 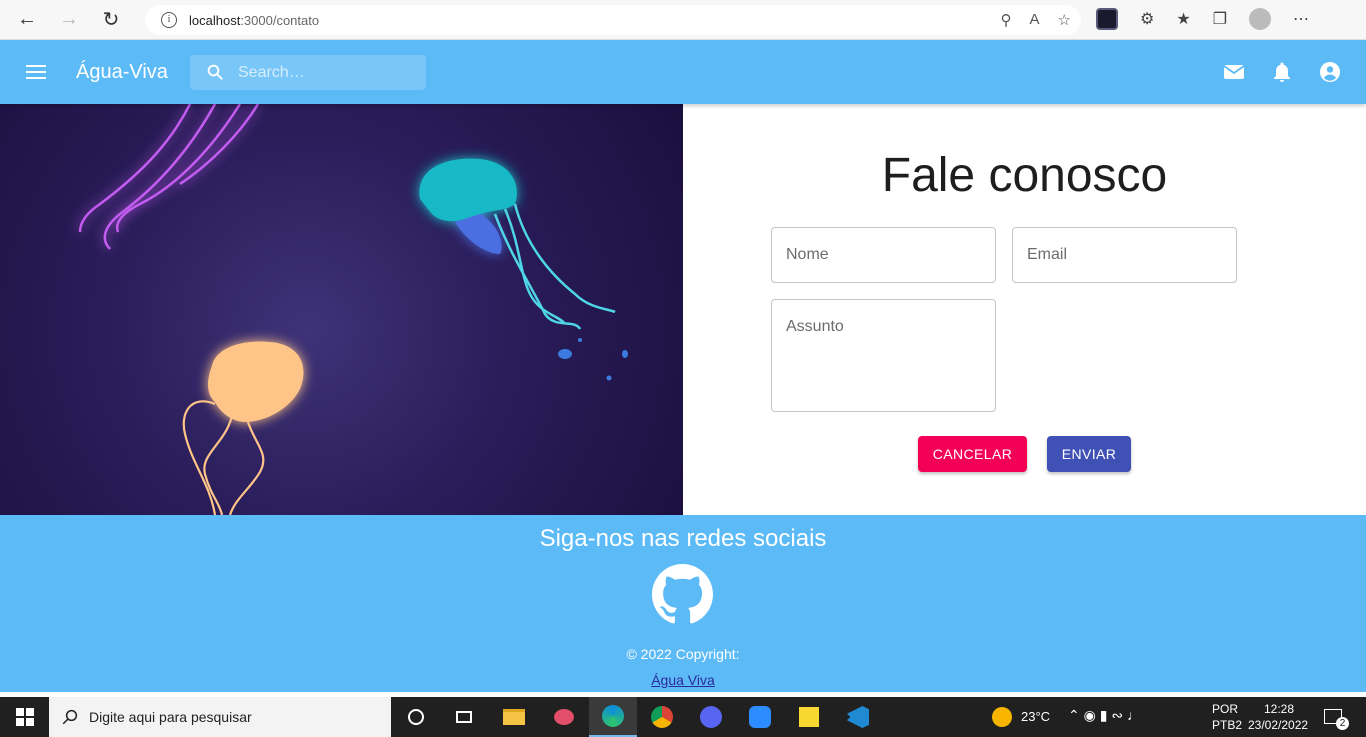 What do you see at coordinates (1036, 716) in the screenshot?
I see `weather-temp: 23°C` at bounding box center [1036, 716].